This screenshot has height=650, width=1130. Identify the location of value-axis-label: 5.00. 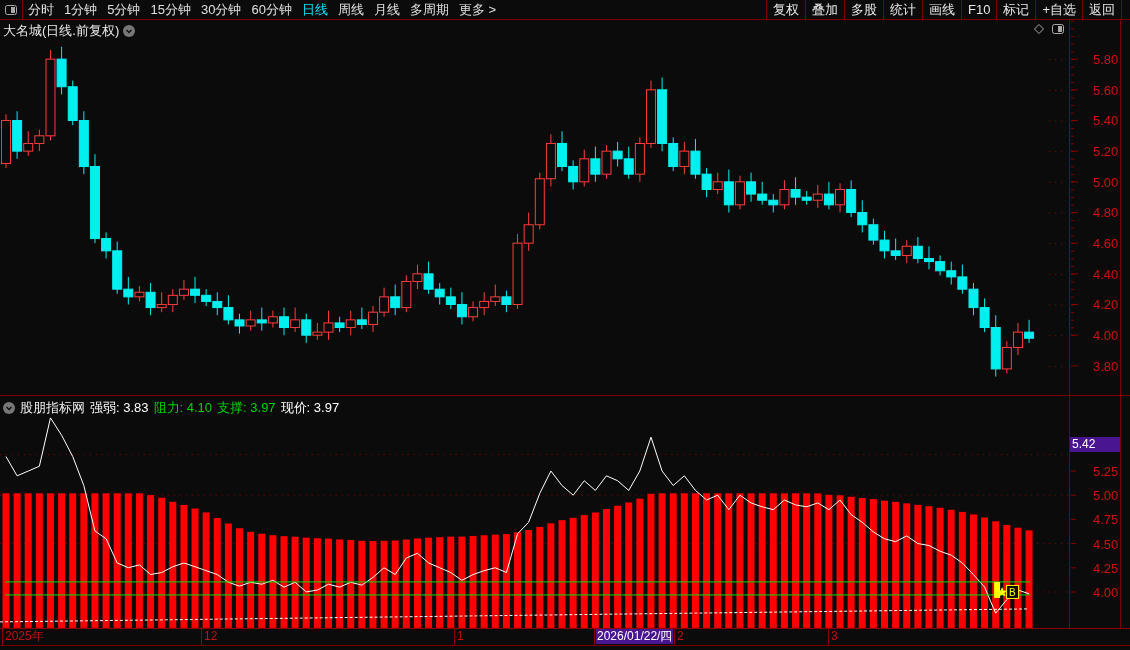
(1106, 496).